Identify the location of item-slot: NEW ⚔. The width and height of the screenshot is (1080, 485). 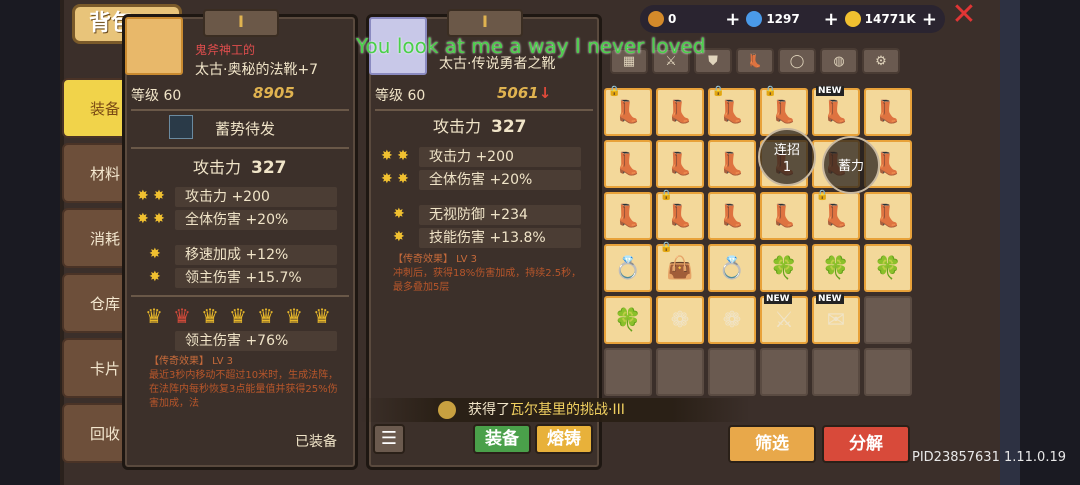
(784, 319).